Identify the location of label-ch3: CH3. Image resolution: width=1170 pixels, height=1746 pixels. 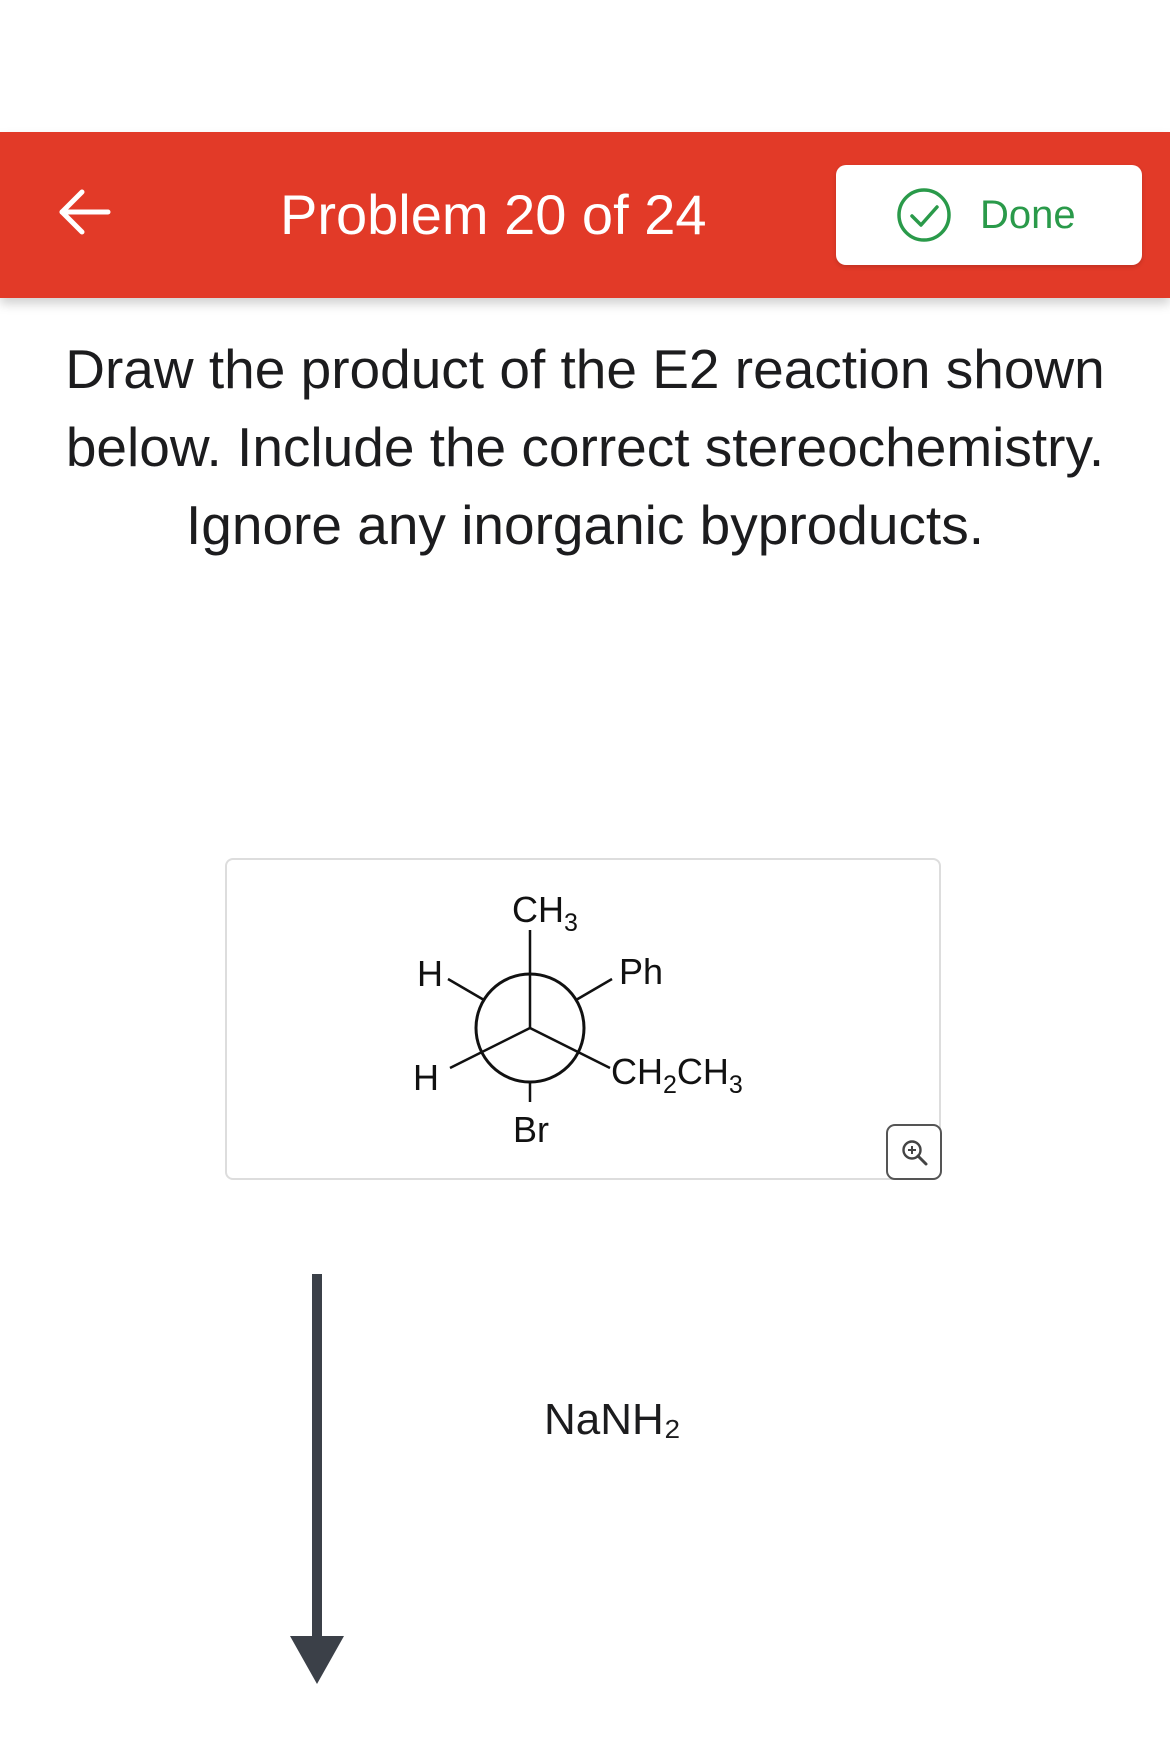
(545, 913).